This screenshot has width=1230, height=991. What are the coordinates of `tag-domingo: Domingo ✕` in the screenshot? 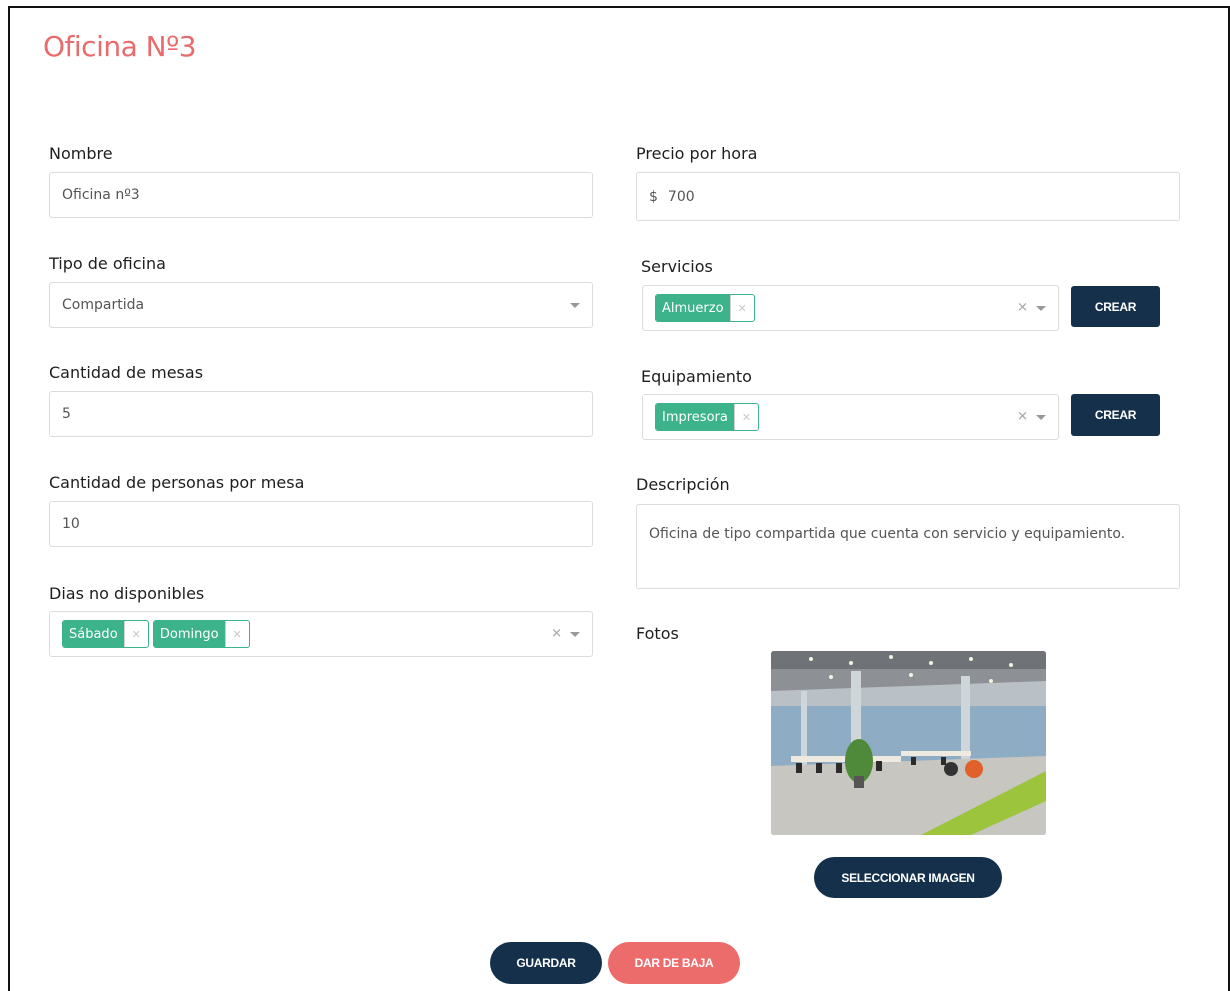 It's located at (201, 634).